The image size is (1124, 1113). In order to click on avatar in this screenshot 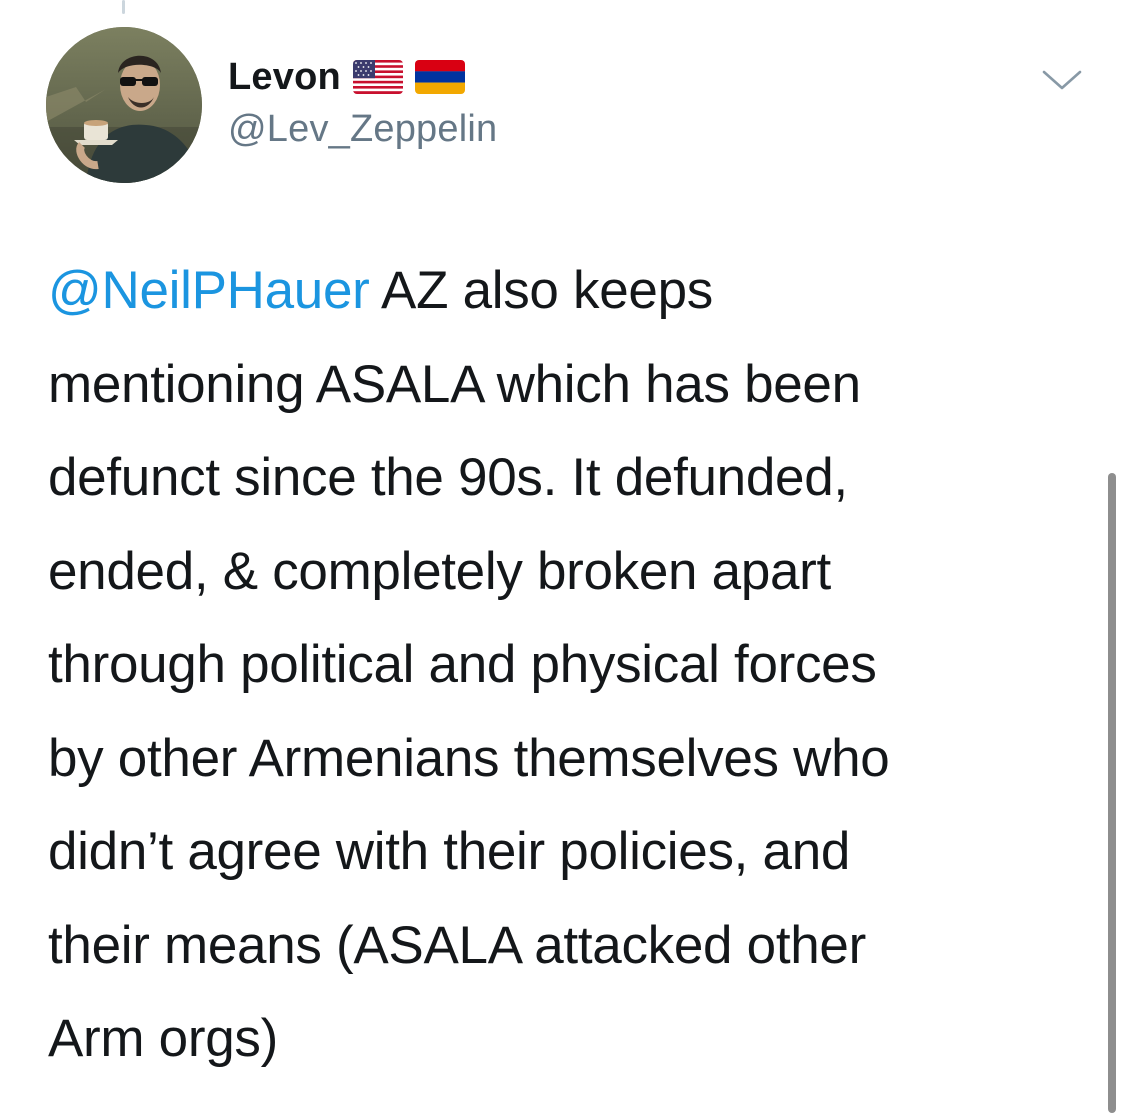, I will do `click(124, 105)`.